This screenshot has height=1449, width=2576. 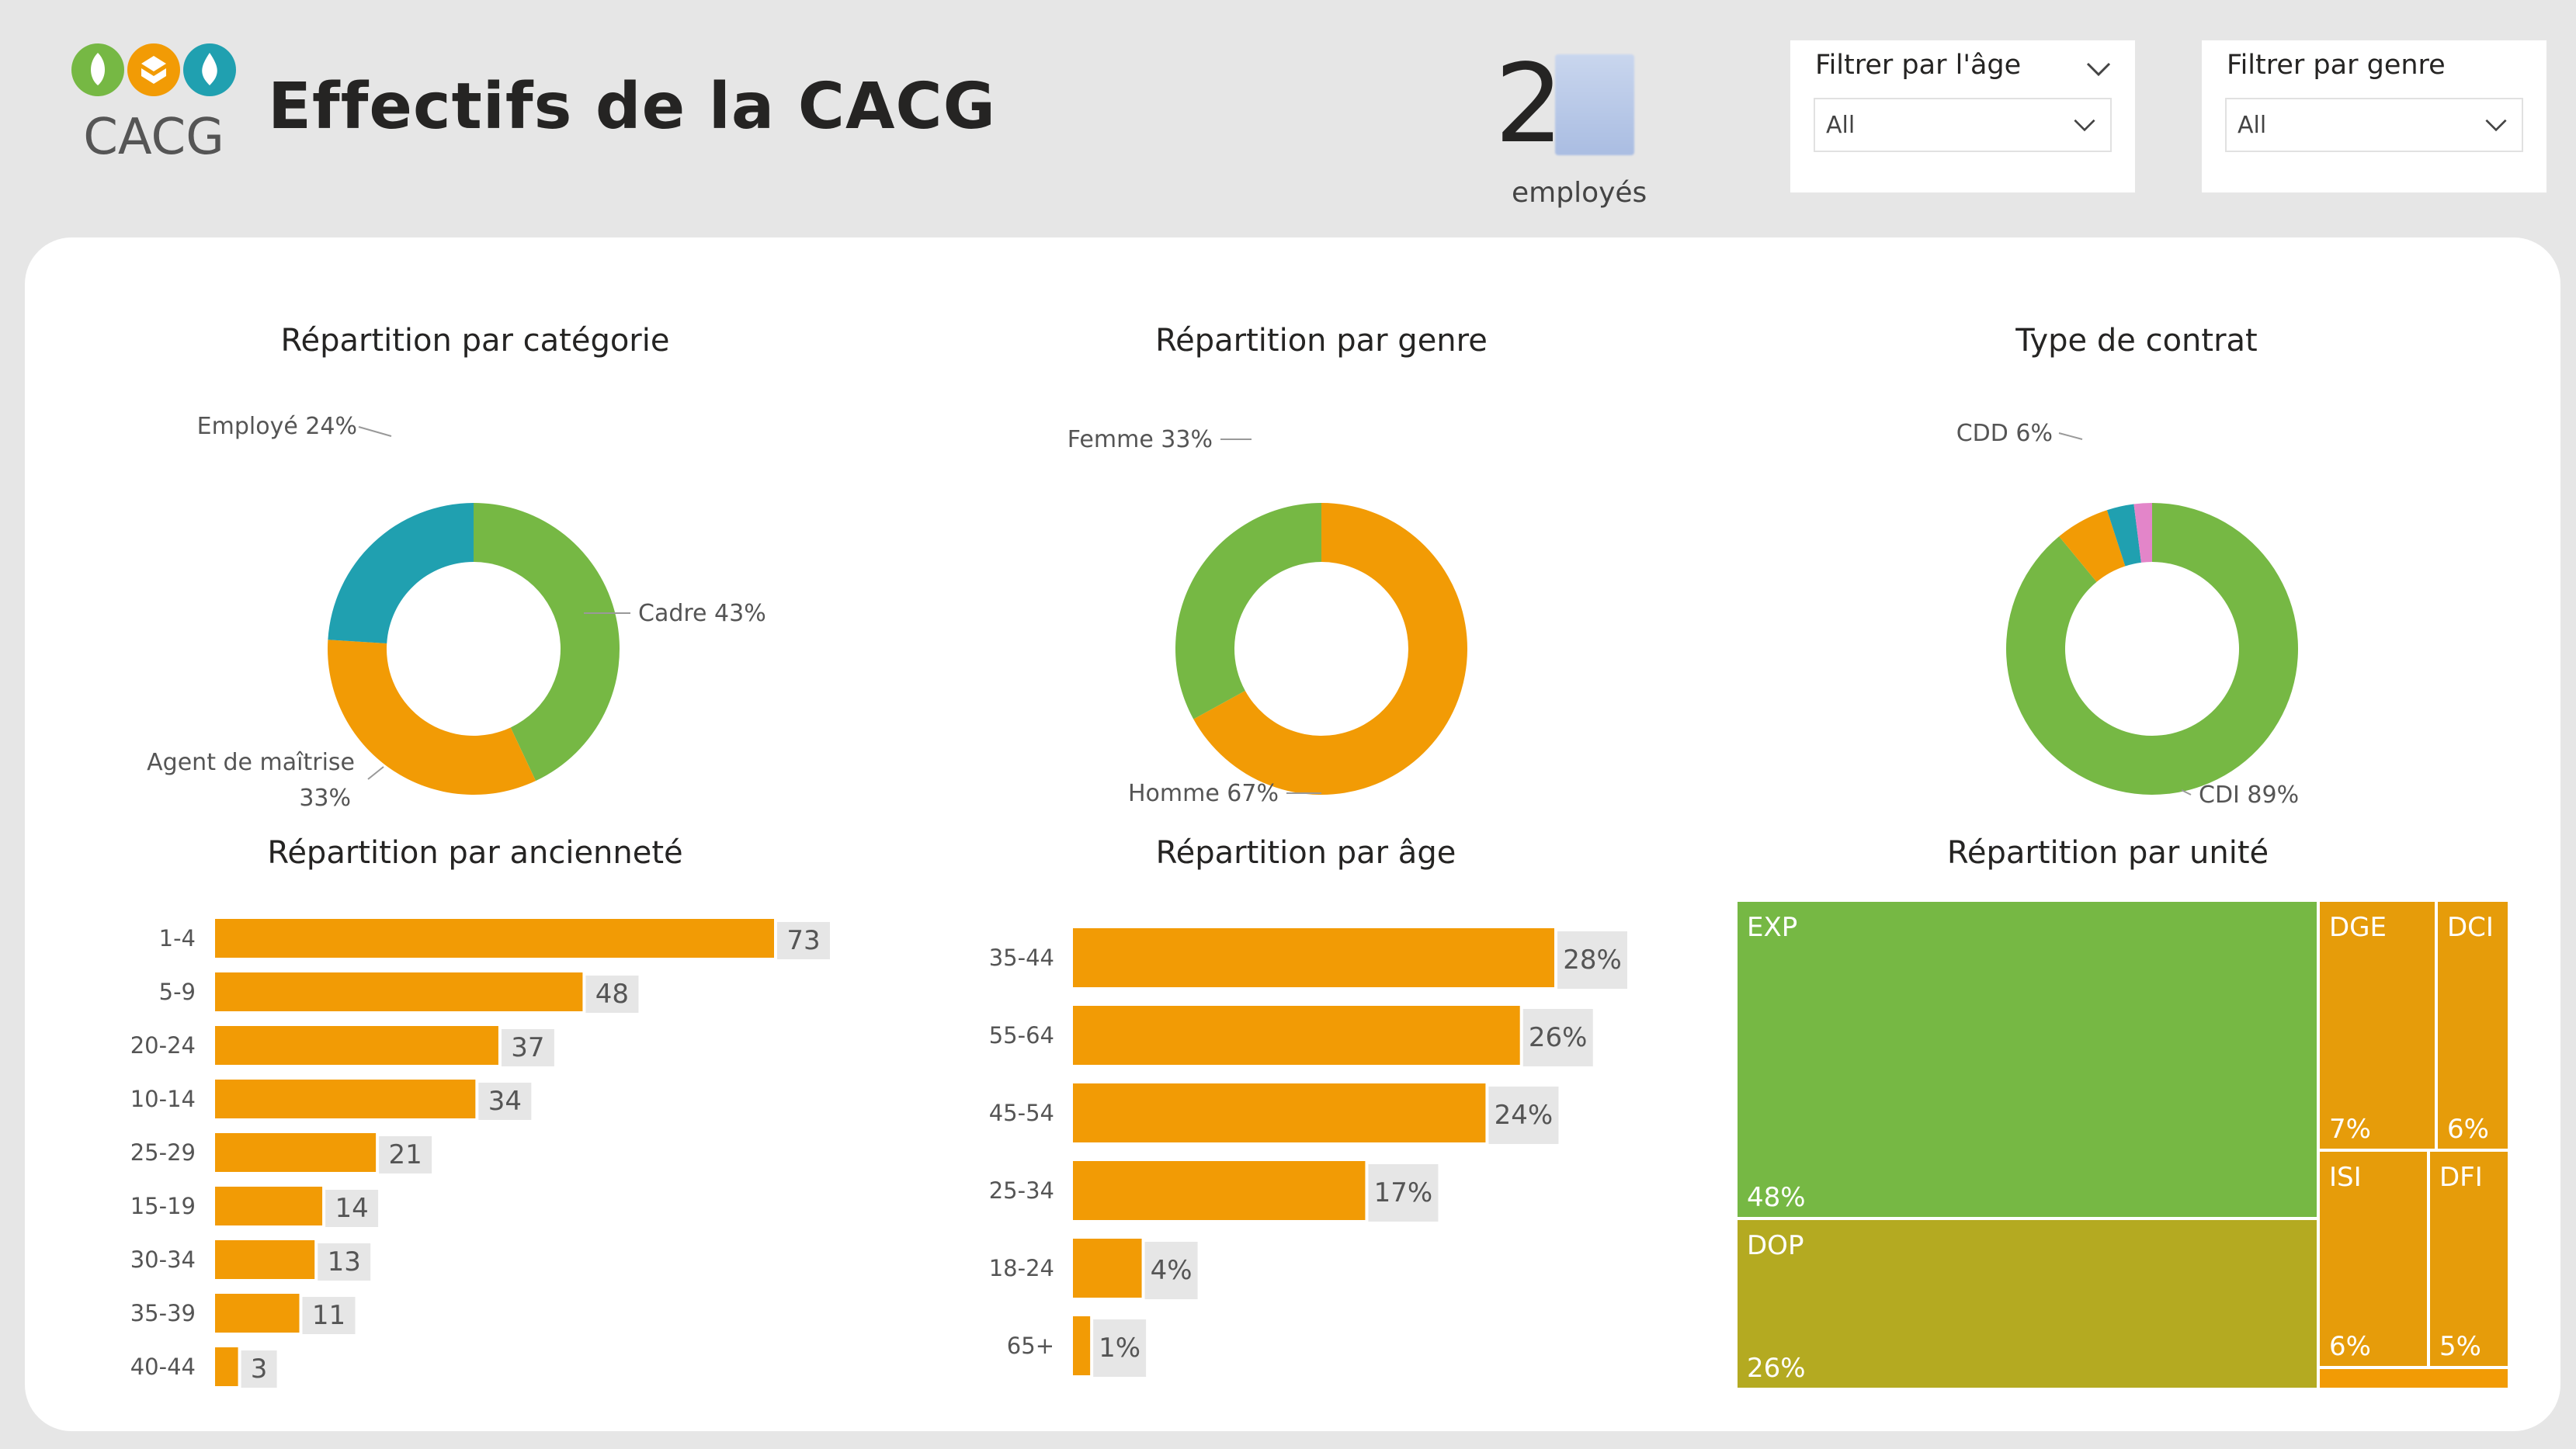 What do you see at coordinates (2470, 928) in the screenshot?
I see `treemap-label: DCI` at bounding box center [2470, 928].